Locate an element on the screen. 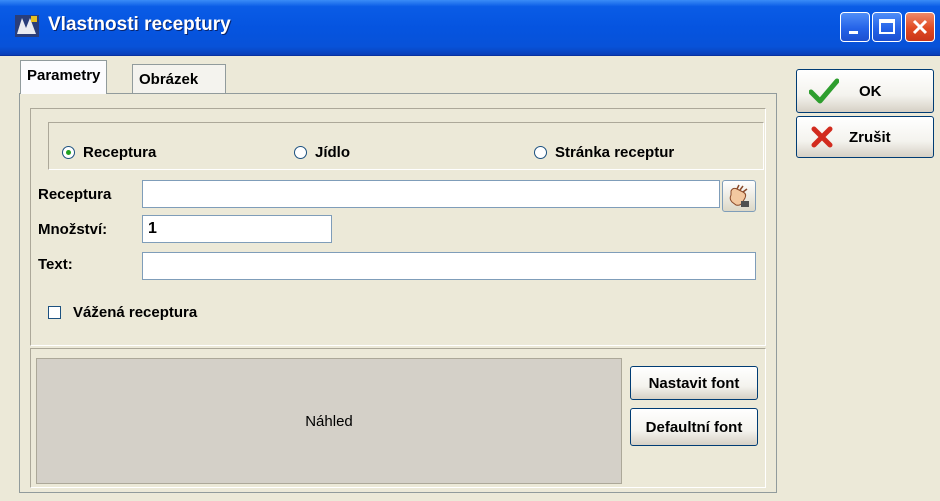  radio-jidlo: Jídlo is located at coordinates (322, 152).